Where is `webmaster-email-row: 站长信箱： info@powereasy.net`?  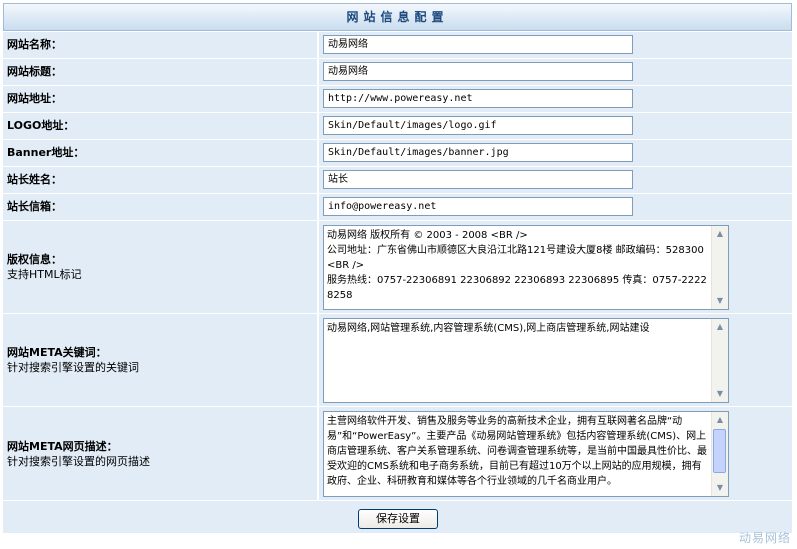
webmaster-email-row: 站长信箱： info@powereasy.net is located at coordinates (397, 207).